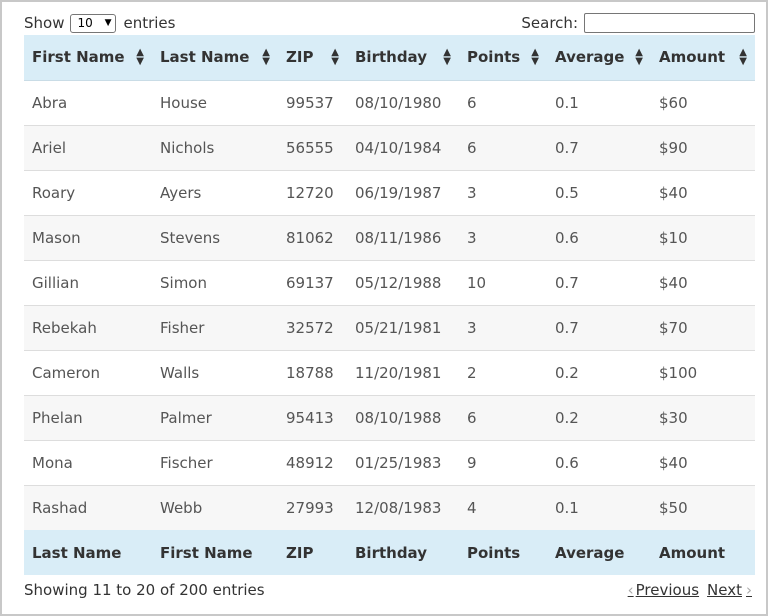 The width and height of the screenshot is (768, 616). Describe the element at coordinates (389, 23) in the screenshot. I see `table-controls: Show 10 ▼ entries Search:` at that location.